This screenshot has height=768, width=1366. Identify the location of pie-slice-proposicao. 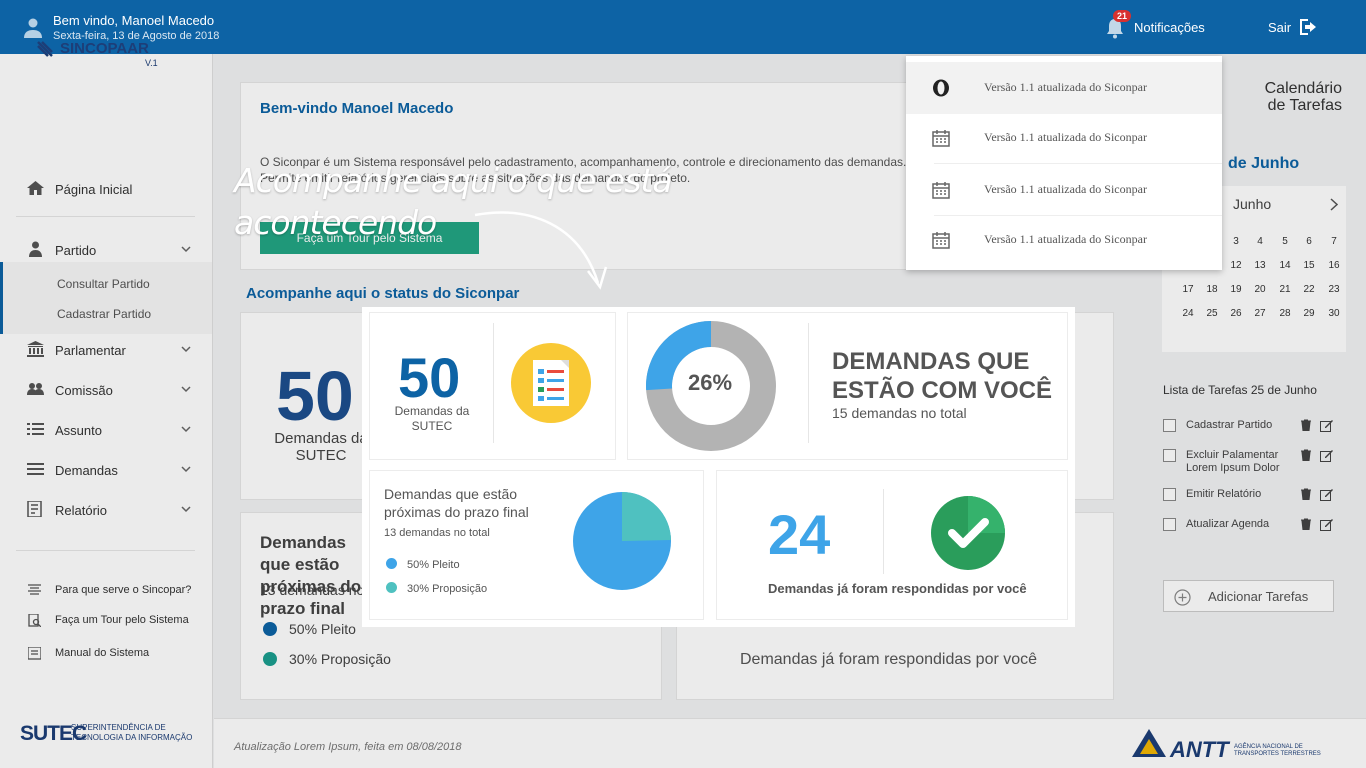
(646, 516).